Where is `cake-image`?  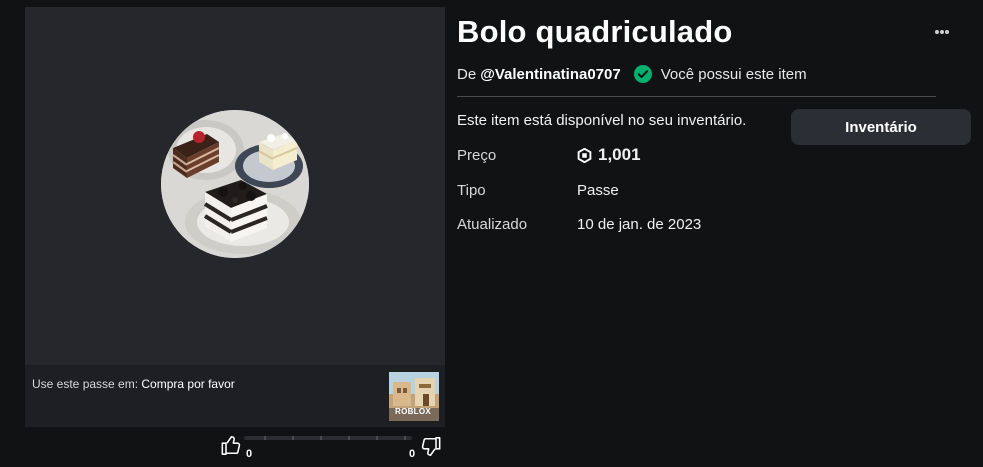 cake-image is located at coordinates (235, 184).